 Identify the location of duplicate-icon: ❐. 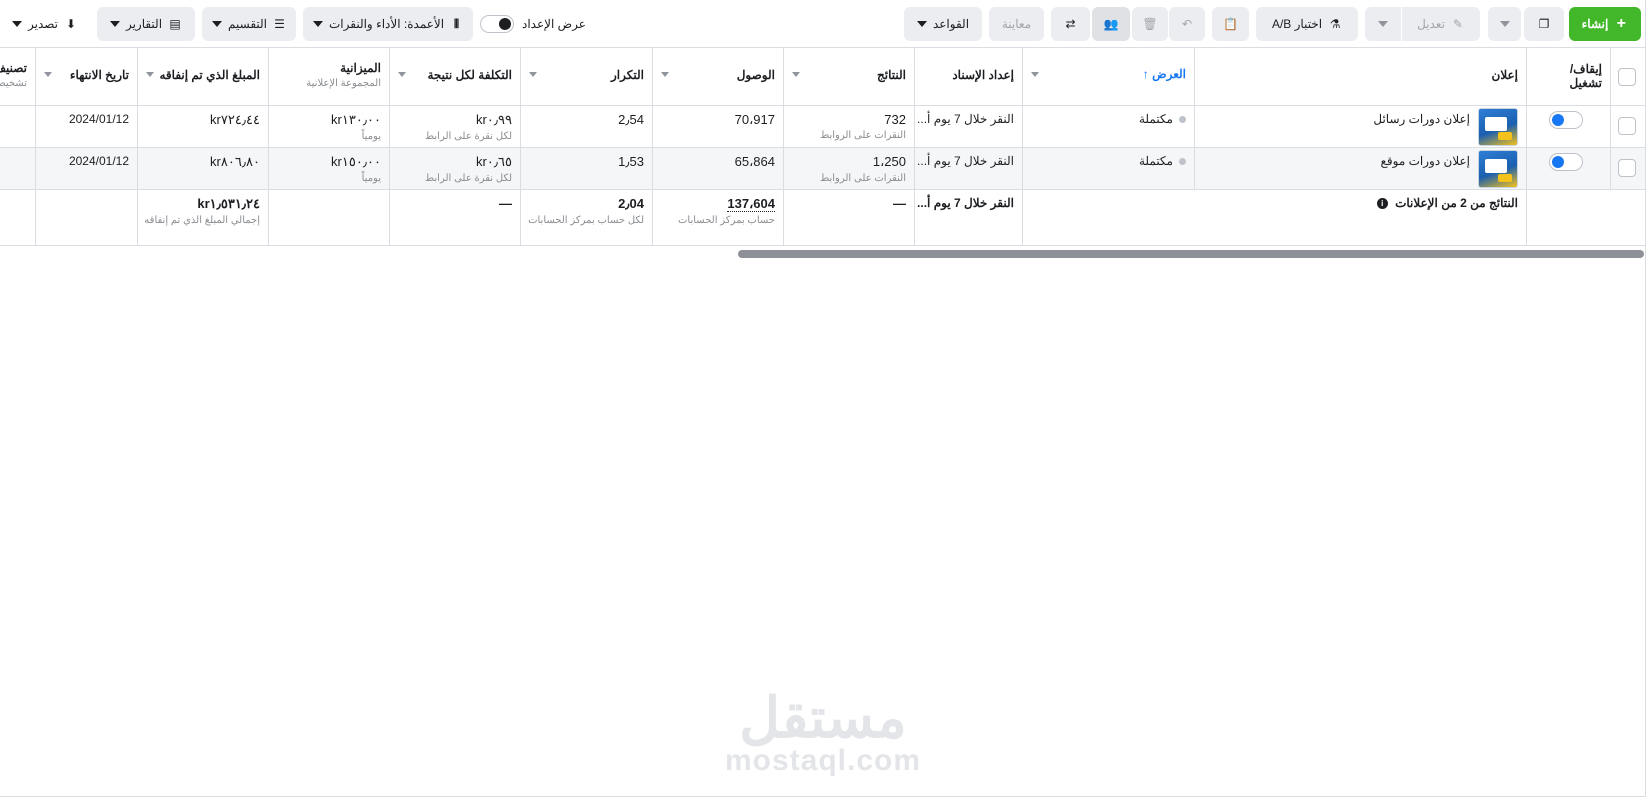
(1544, 24).